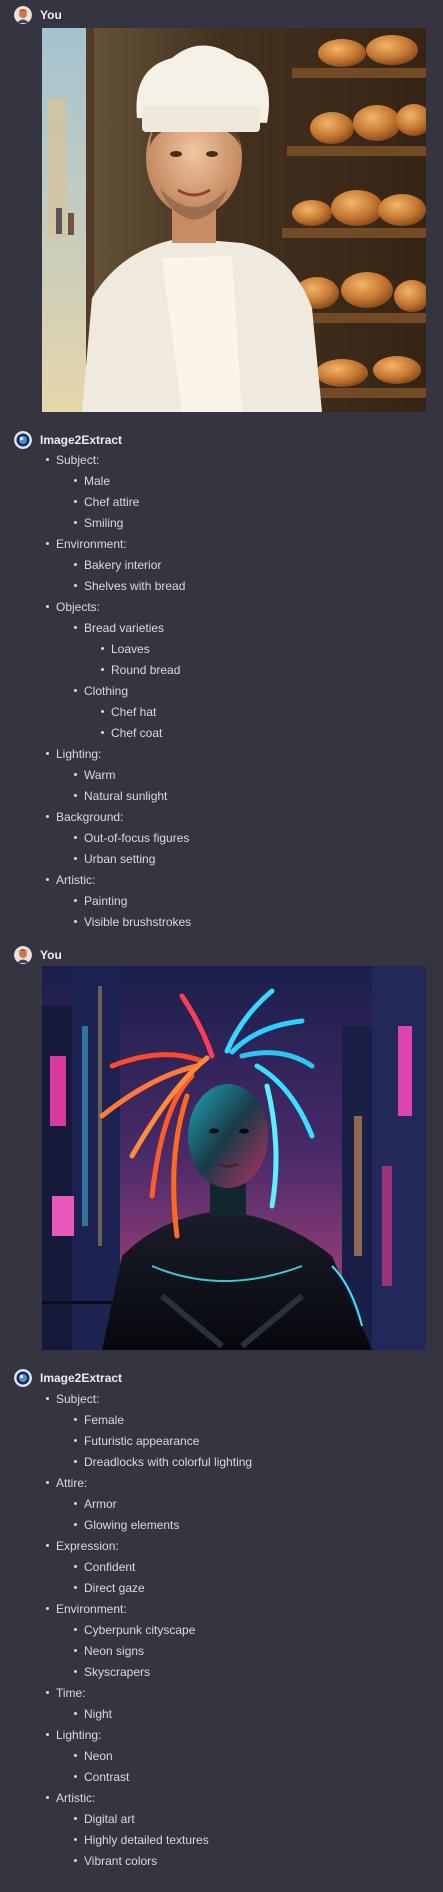 Image resolution: width=443 pixels, height=1892 pixels. I want to click on list-item-text: Contrast, so click(107, 1777).